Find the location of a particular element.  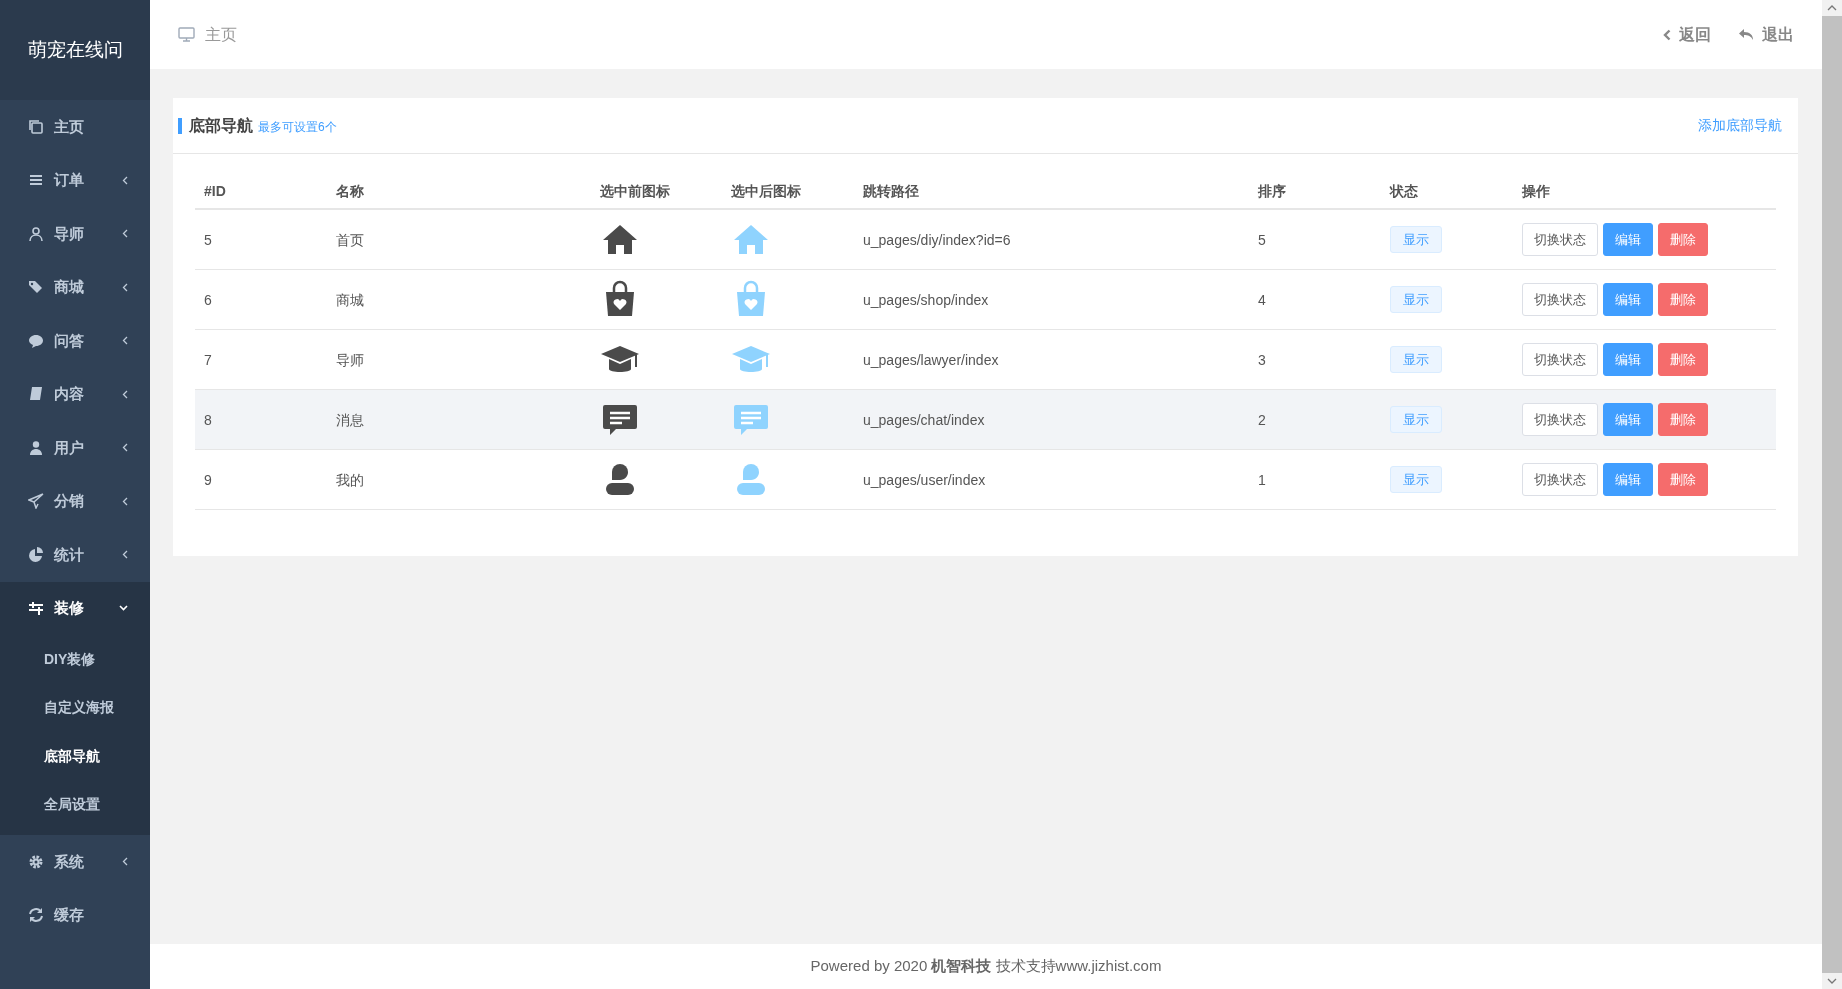

chevron-down-icon is located at coordinates (123, 608).